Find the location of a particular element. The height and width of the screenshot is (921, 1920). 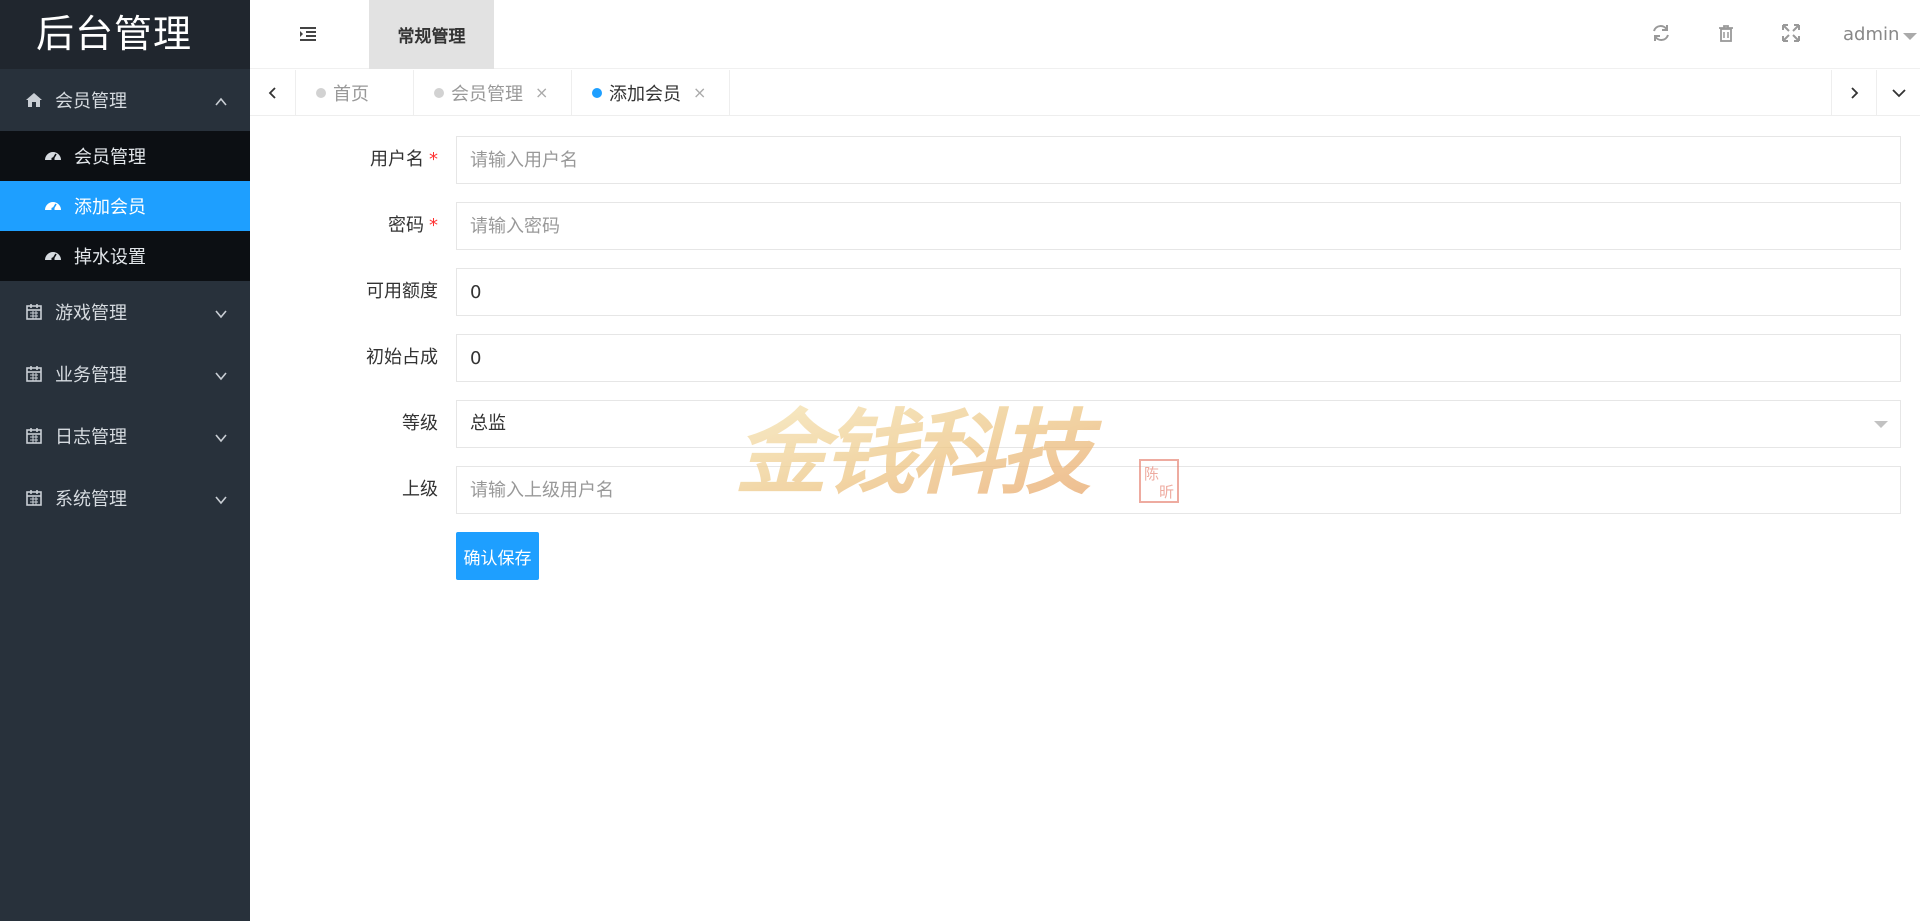

nav-head-log-management: 日志管理 is located at coordinates (125, 436).